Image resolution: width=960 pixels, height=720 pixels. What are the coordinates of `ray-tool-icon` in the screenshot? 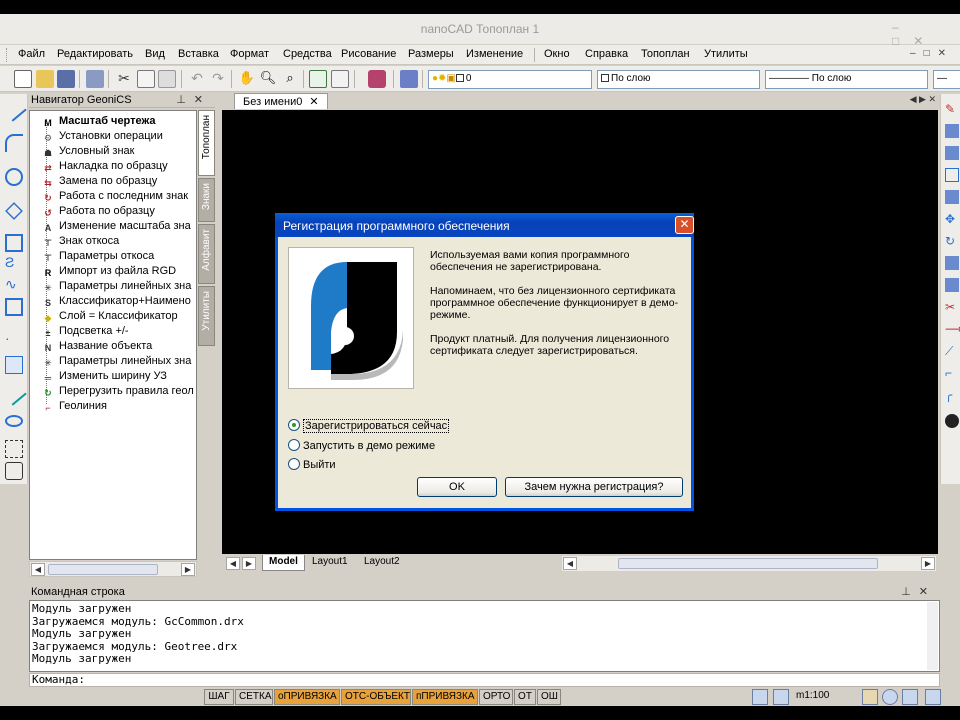 It's located at (14, 393).